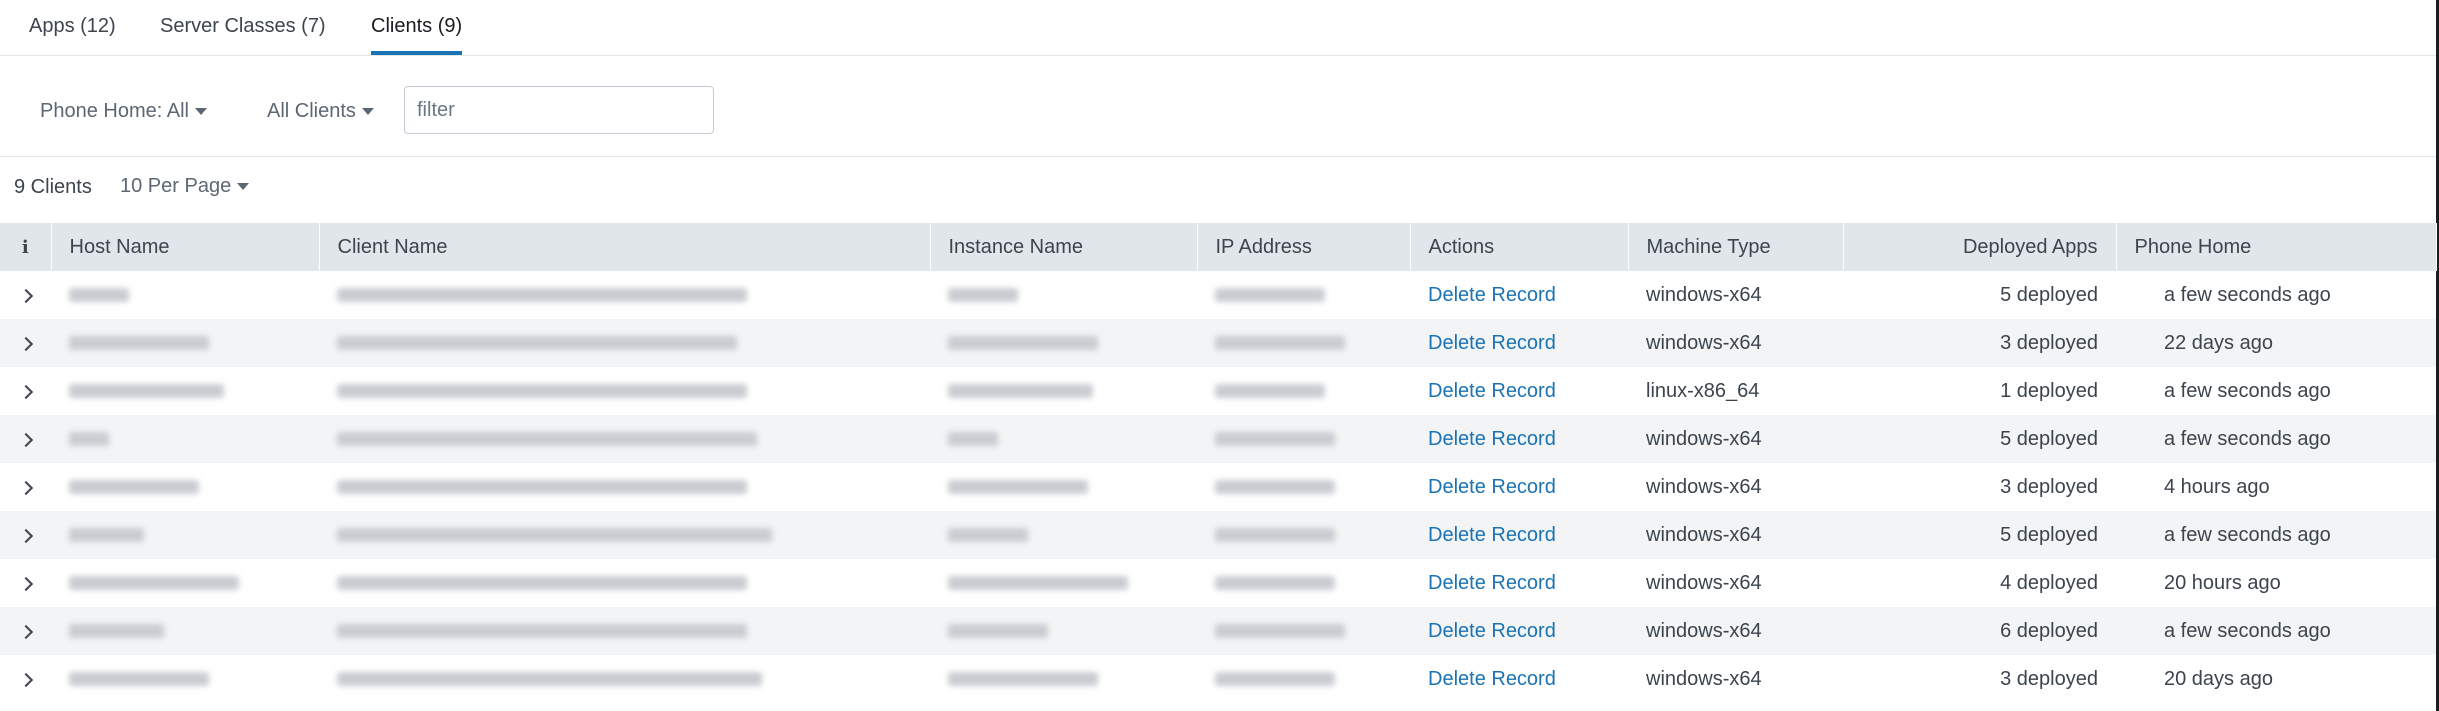 This screenshot has width=2439, height=711. I want to click on tab-apps: Apps (12), so click(72, 27).